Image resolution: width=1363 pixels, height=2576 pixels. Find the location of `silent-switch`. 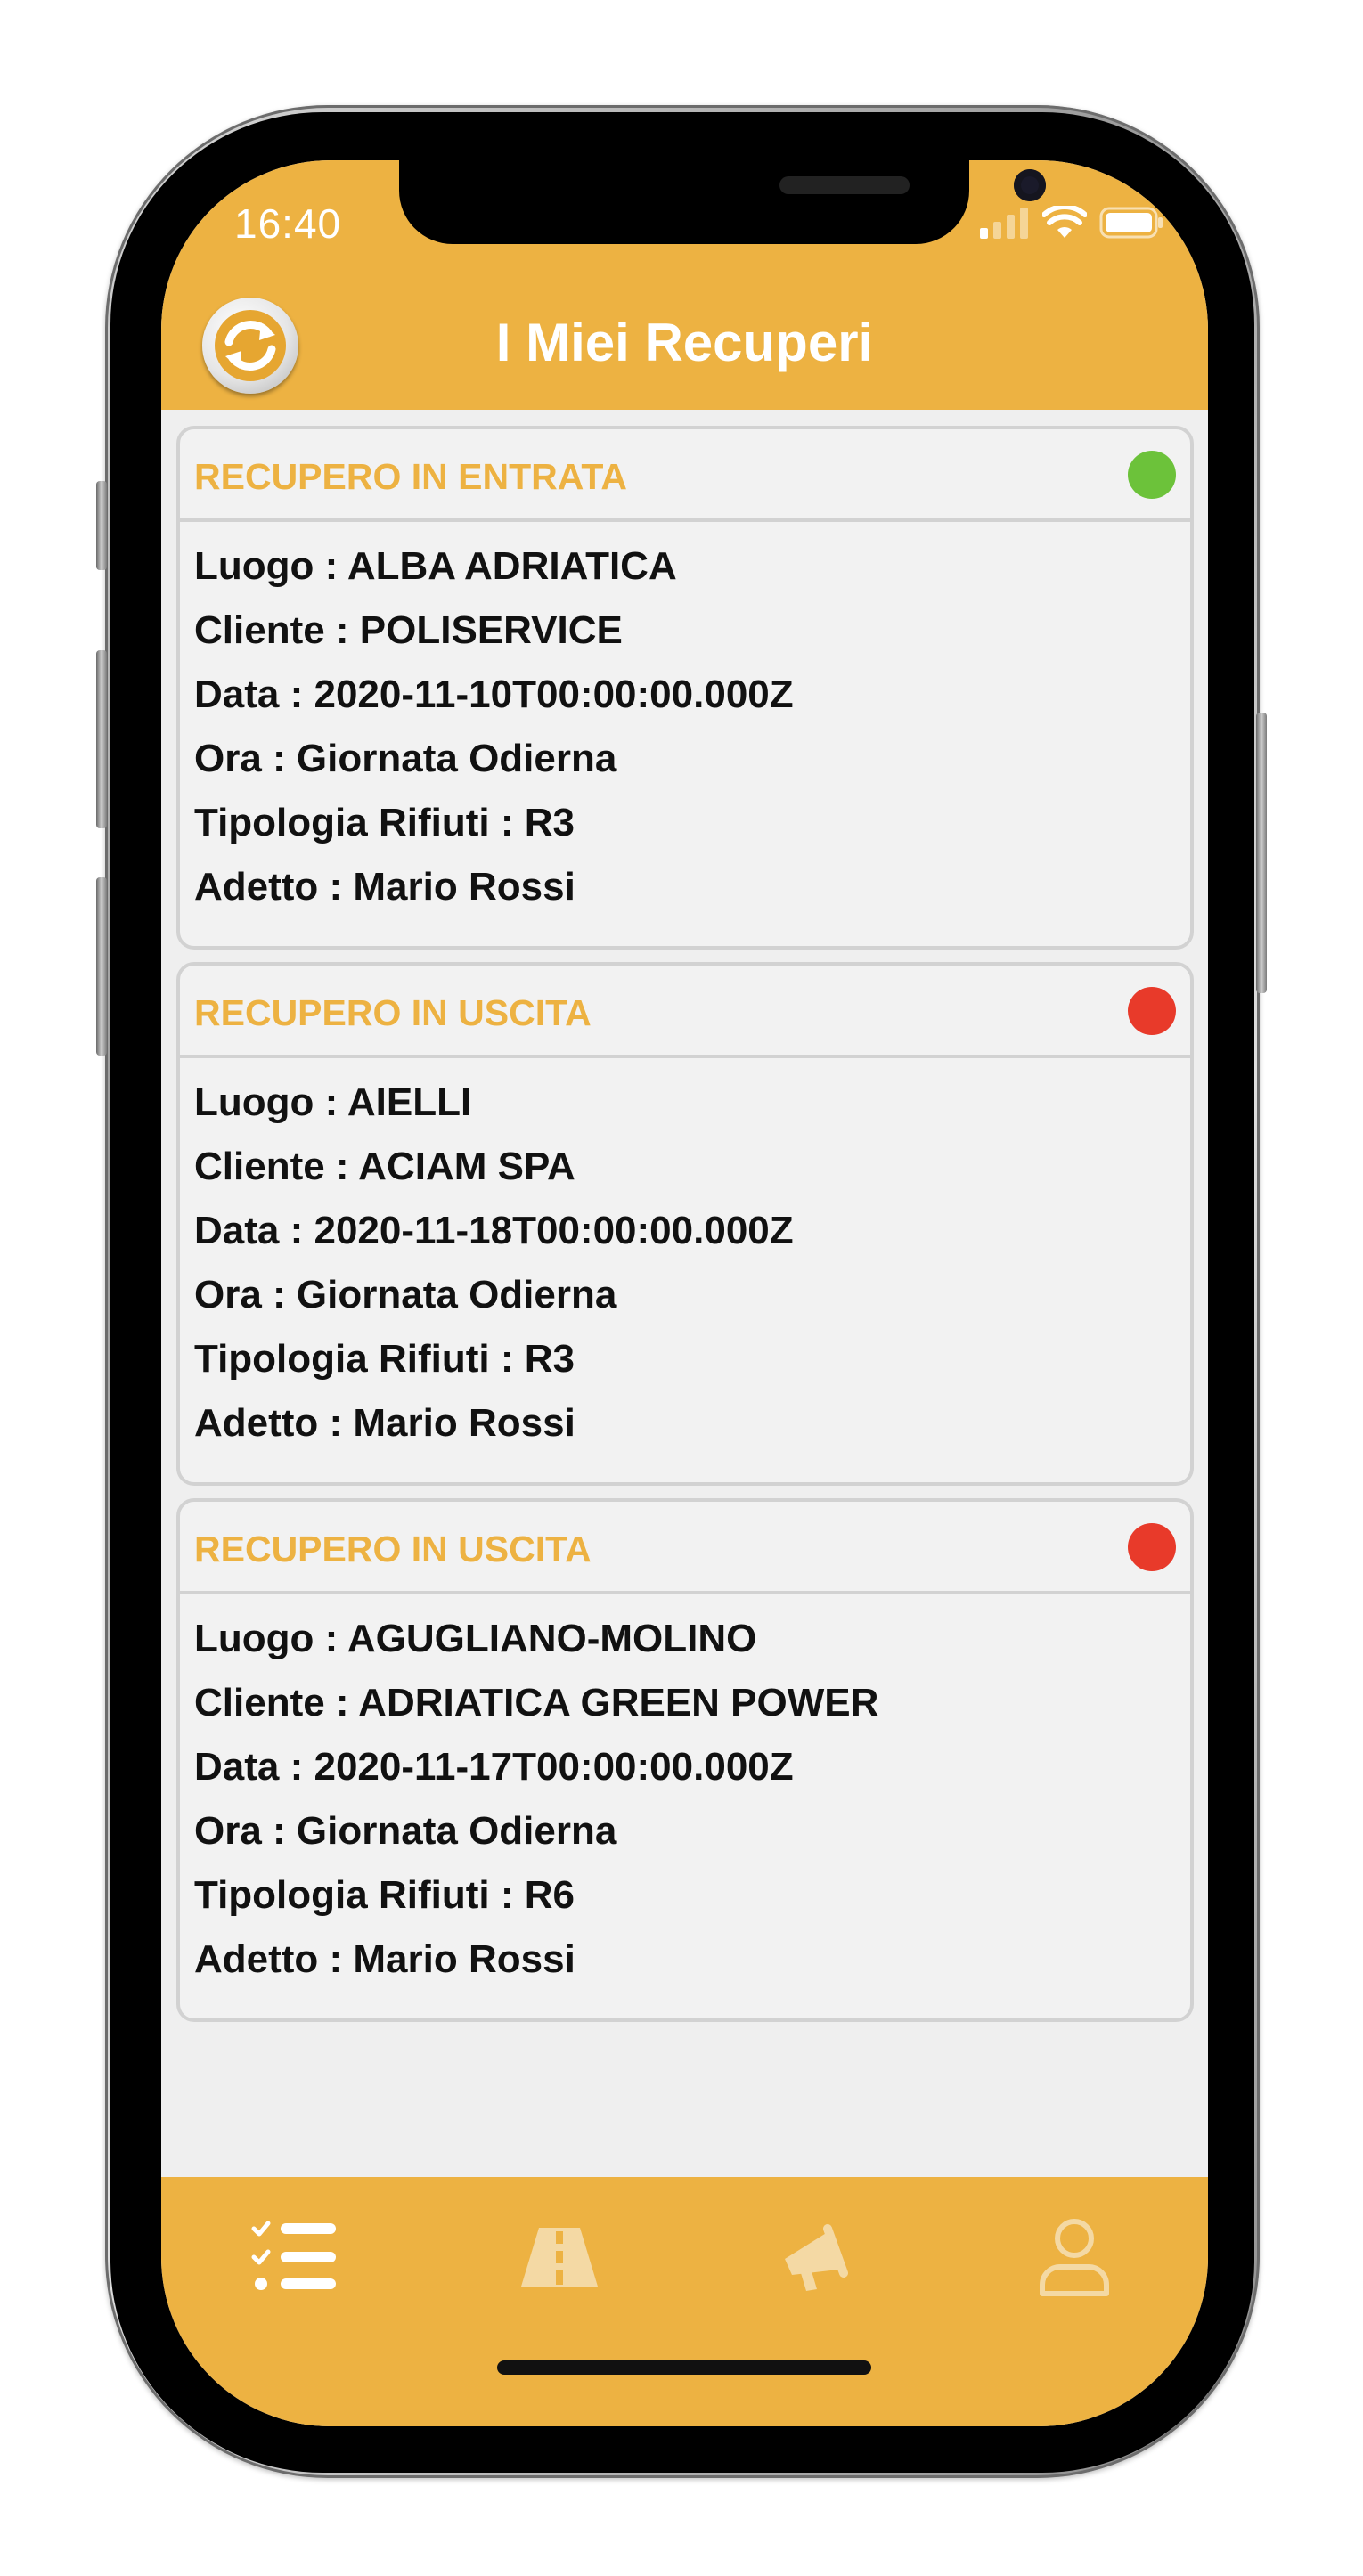

silent-switch is located at coordinates (101, 526).